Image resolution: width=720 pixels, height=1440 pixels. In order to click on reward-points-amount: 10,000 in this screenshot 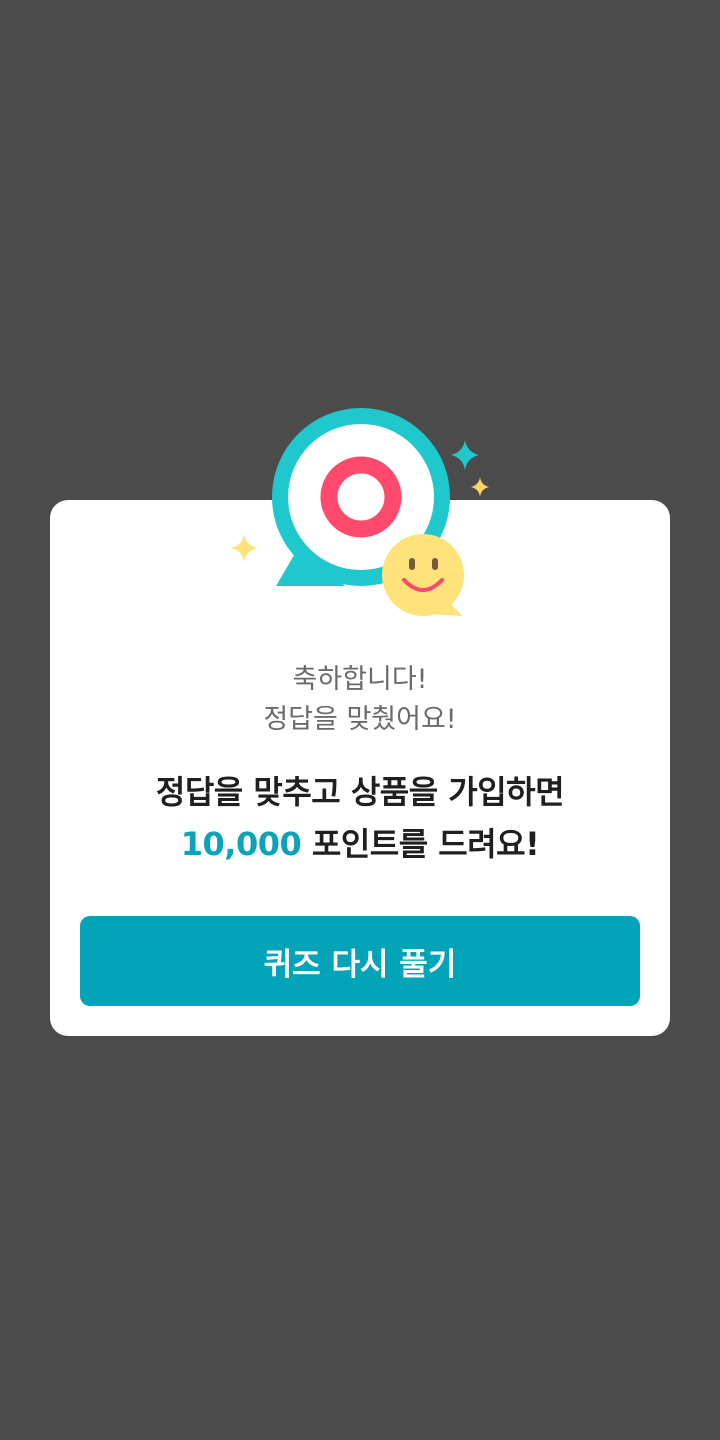, I will do `click(241, 844)`.